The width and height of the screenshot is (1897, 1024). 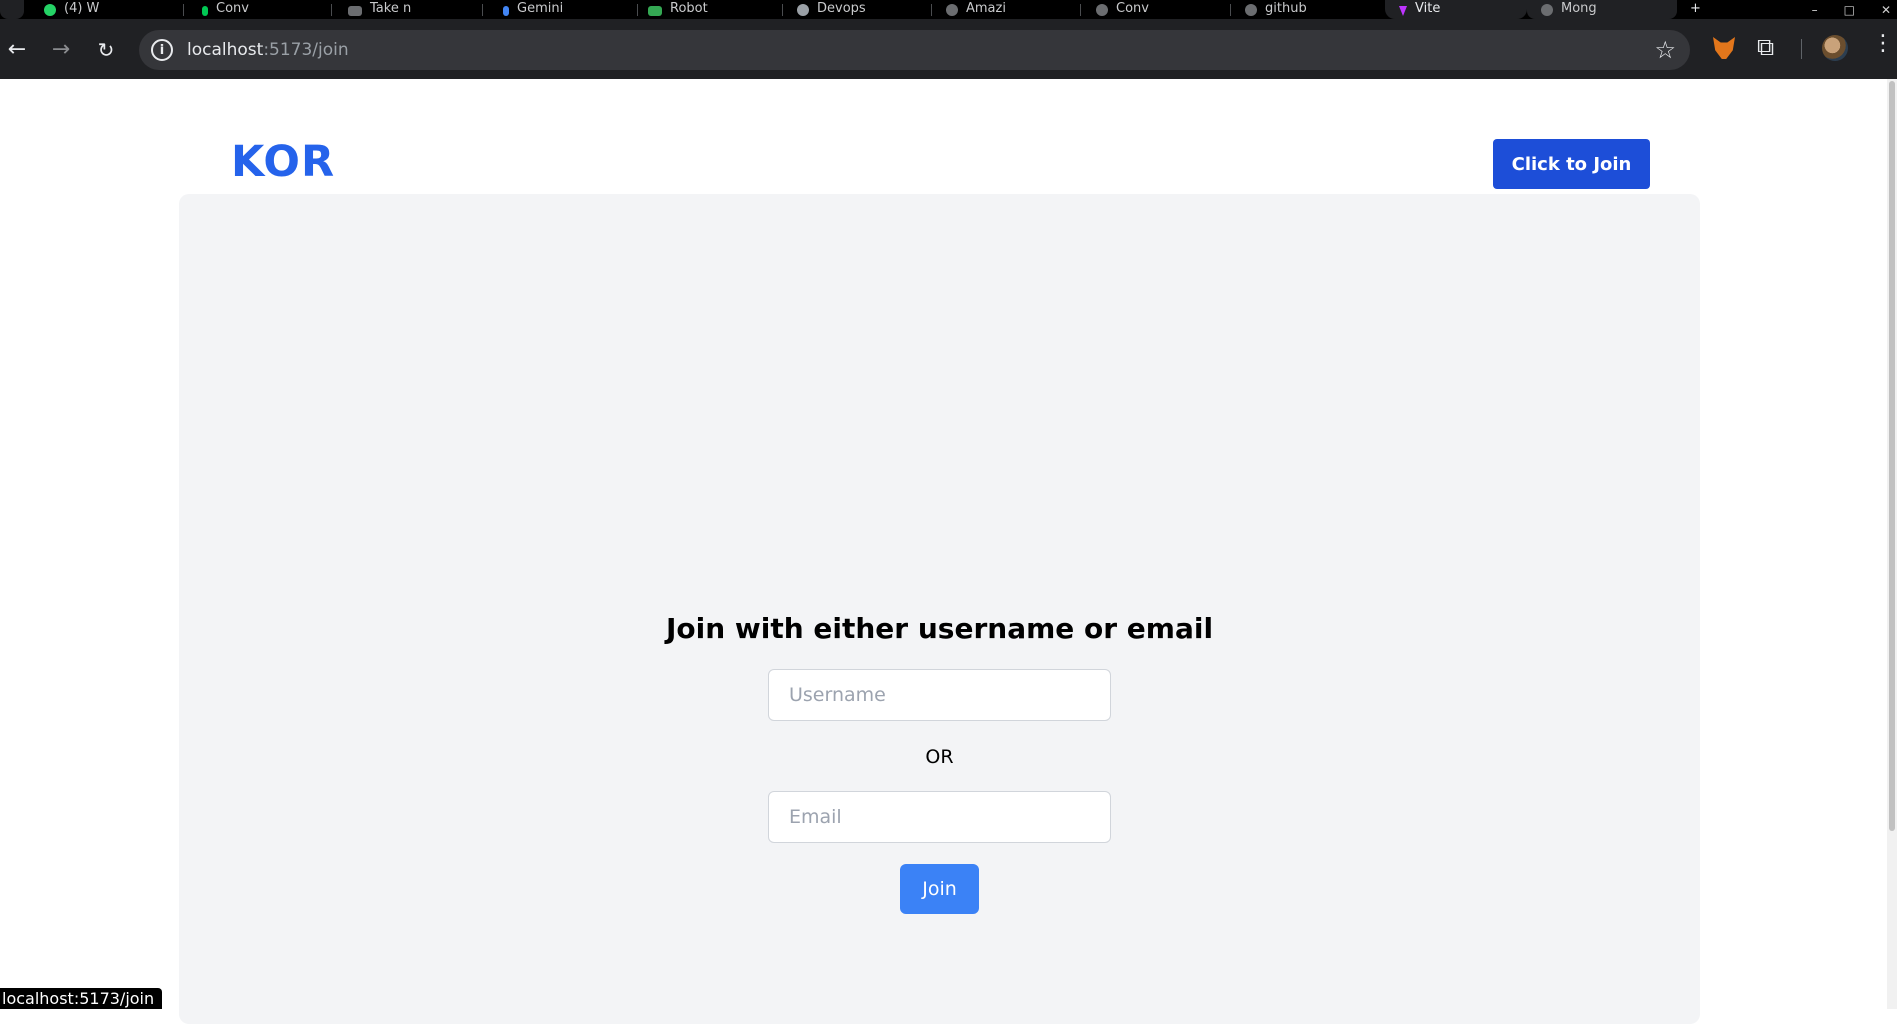 I want to click on tab-title: Robot, so click(x=689, y=8).